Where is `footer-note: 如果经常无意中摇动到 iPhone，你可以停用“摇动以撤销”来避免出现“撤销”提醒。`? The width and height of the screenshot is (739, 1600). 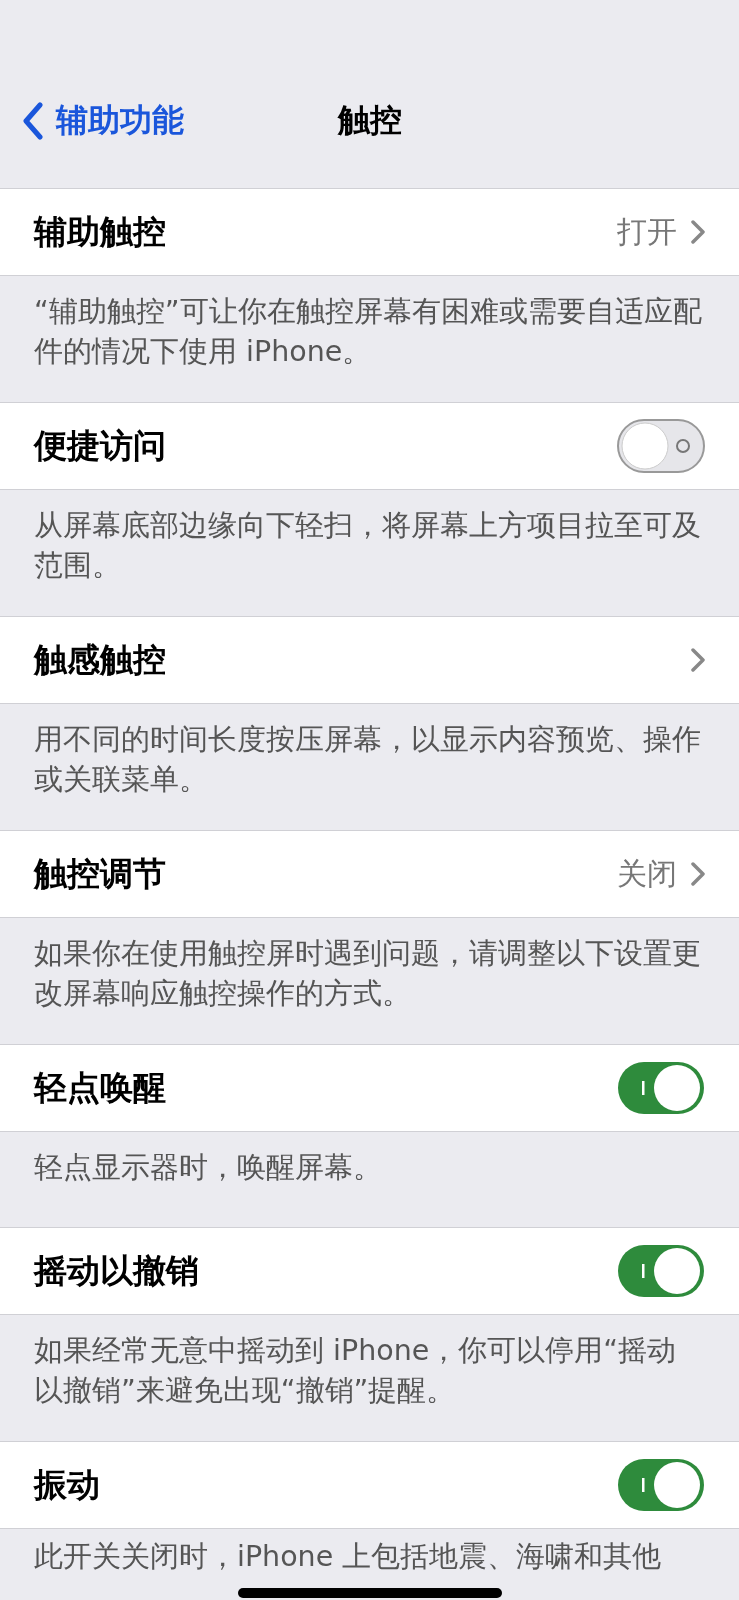 footer-note: 如果经常无意中摇动到 iPhone，你可以停用“摇动以撤销”来避免出现“撤销”提醒。 is located at coordinates (355, 1370).